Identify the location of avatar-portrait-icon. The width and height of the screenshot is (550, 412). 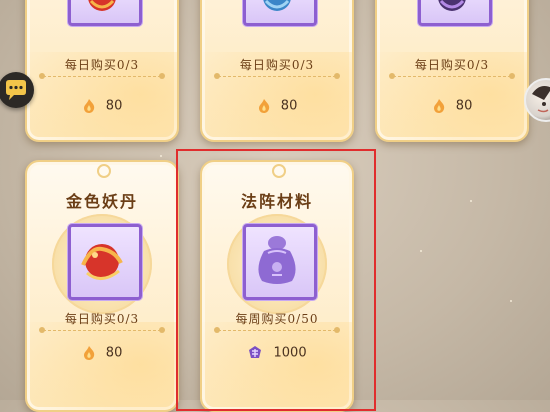
(541, 99).